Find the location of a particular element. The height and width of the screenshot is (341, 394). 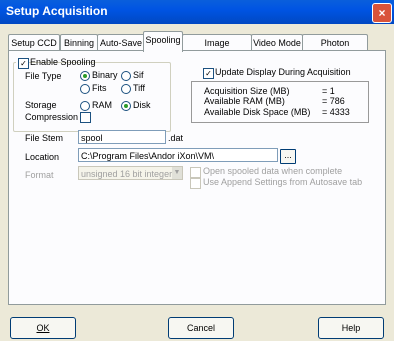

open-spooled-checkbox is located at coordinates (195, 172).